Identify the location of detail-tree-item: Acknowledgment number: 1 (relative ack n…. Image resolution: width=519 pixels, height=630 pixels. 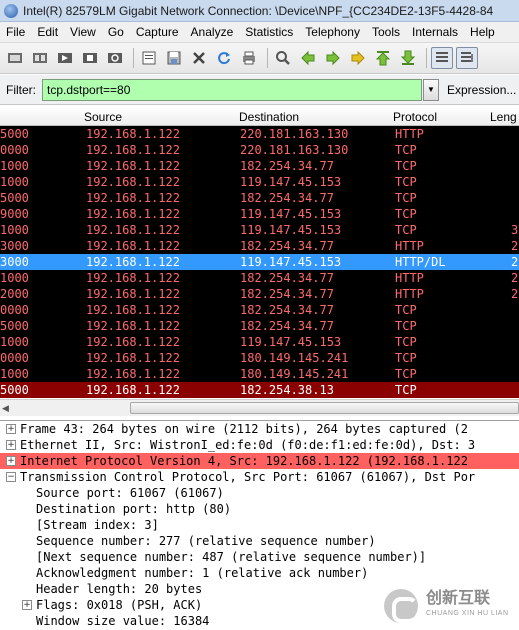
(259, 573).